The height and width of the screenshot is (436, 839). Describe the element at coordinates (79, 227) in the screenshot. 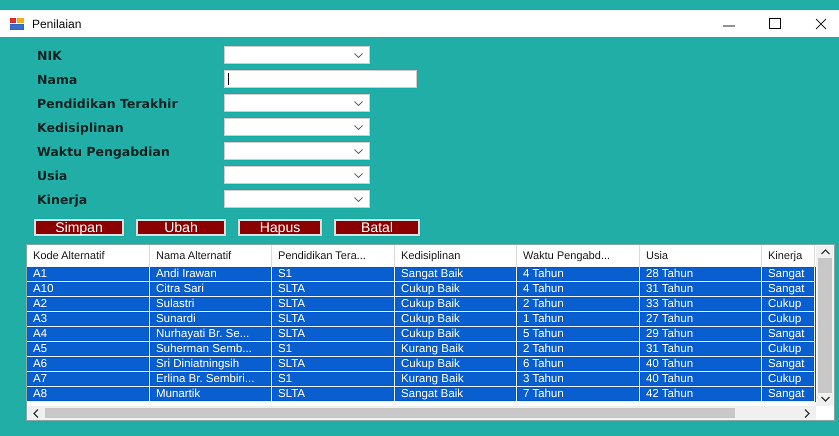

I see `action-button: Simpan` at that location.